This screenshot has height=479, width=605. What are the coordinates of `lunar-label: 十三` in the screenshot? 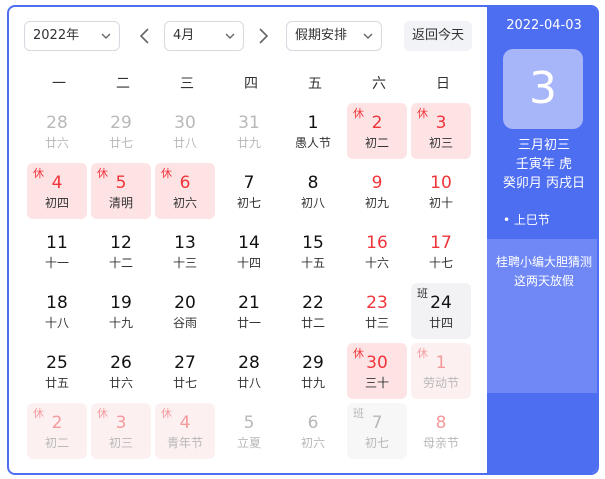 It's located at (184, 263).